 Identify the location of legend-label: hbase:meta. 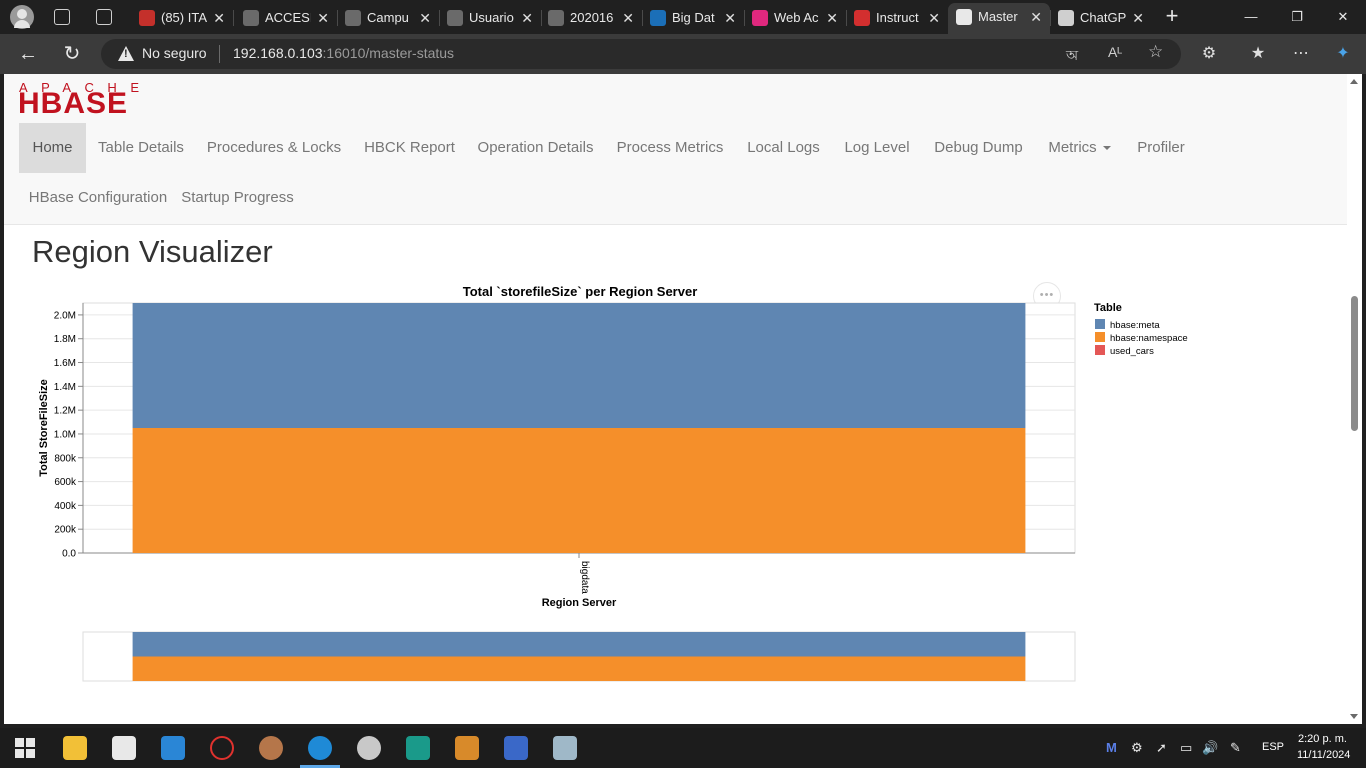
(1135, 325).